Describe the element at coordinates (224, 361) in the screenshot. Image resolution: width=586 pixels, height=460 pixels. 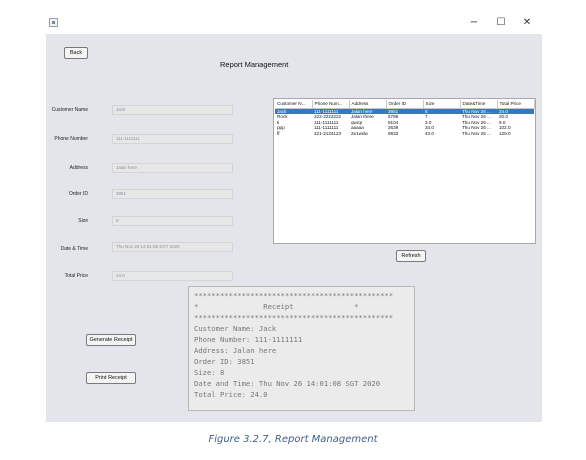
I see `receipt-line: Order ID: 3851` at that location.